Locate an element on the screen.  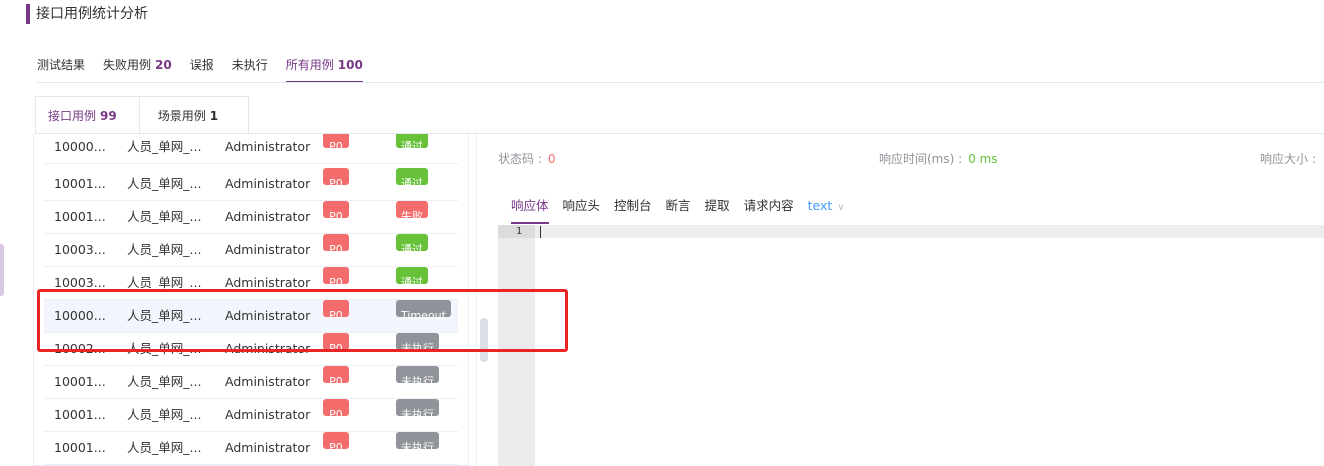
tab-test-result: 测试结果 is located at coordinates (61, 67).